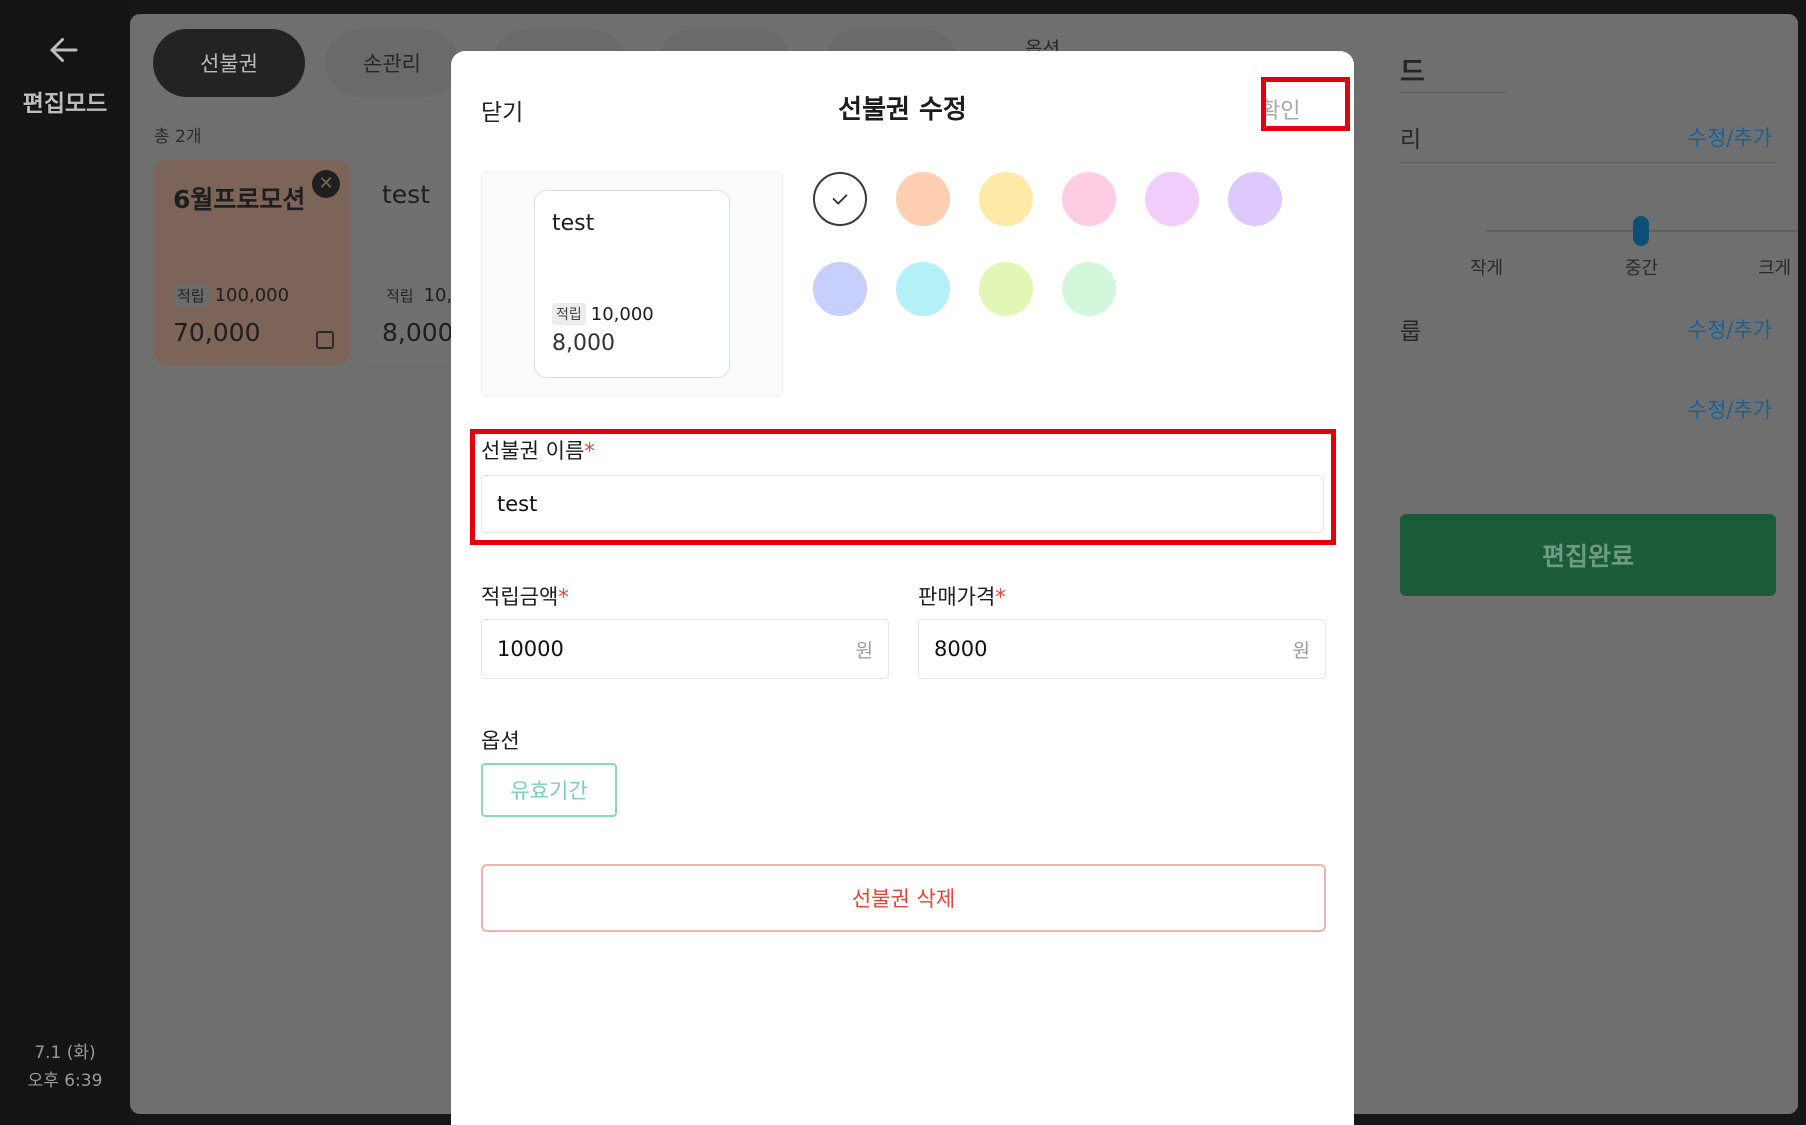 The image size is (1806, 1125). Describe the element at coordinates (961, 649) in the screenshot. I see `sale-price-value: 8000` at that location.